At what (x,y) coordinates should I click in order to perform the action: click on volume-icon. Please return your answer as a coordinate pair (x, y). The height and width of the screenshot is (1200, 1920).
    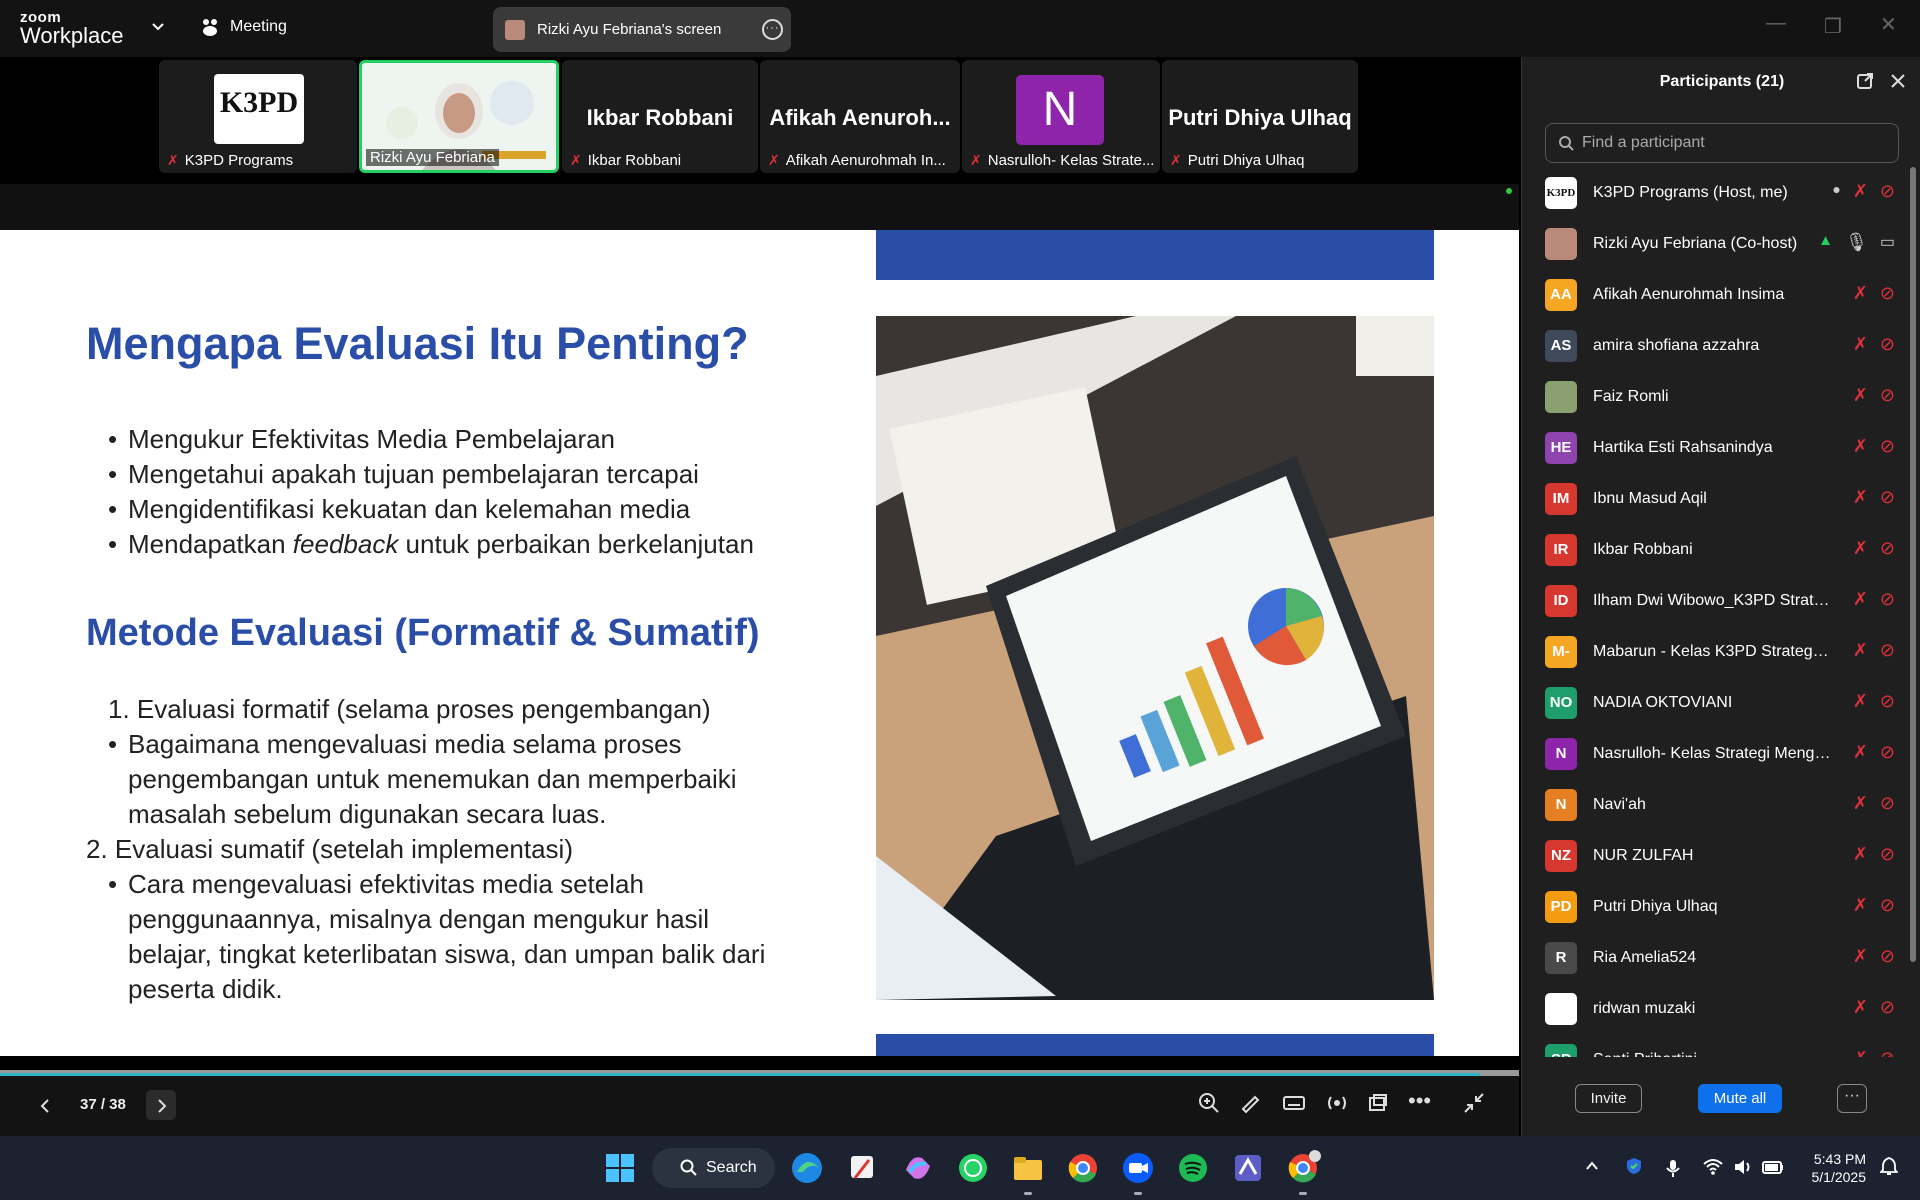
    Looking at the image, I should click on (1743, 1167).